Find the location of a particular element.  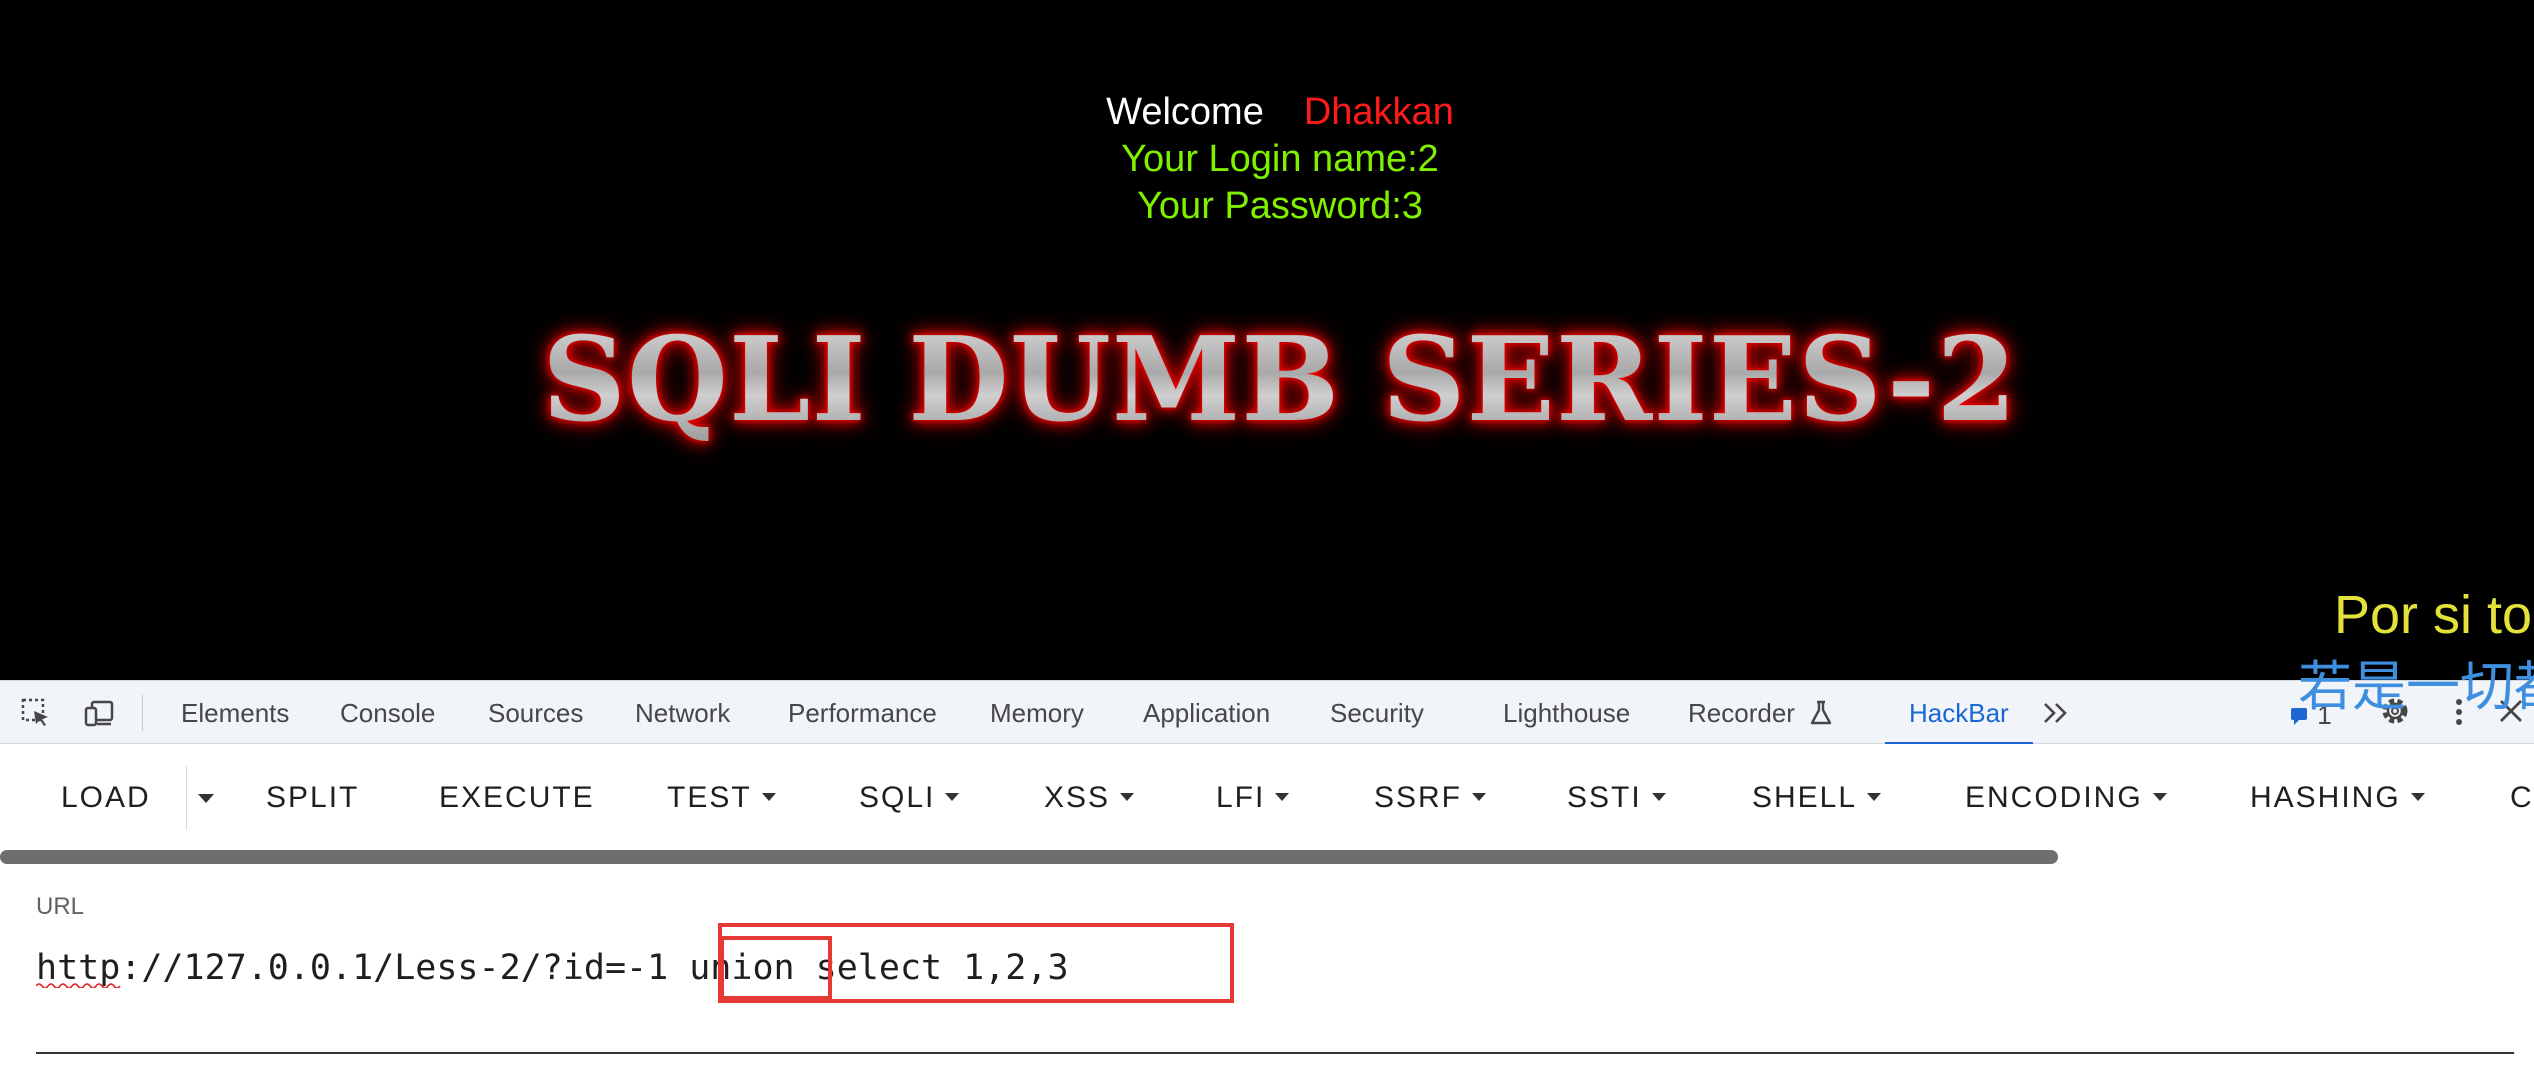

hashing-dropdown: HASHING is located at coordinates (2337, 798).